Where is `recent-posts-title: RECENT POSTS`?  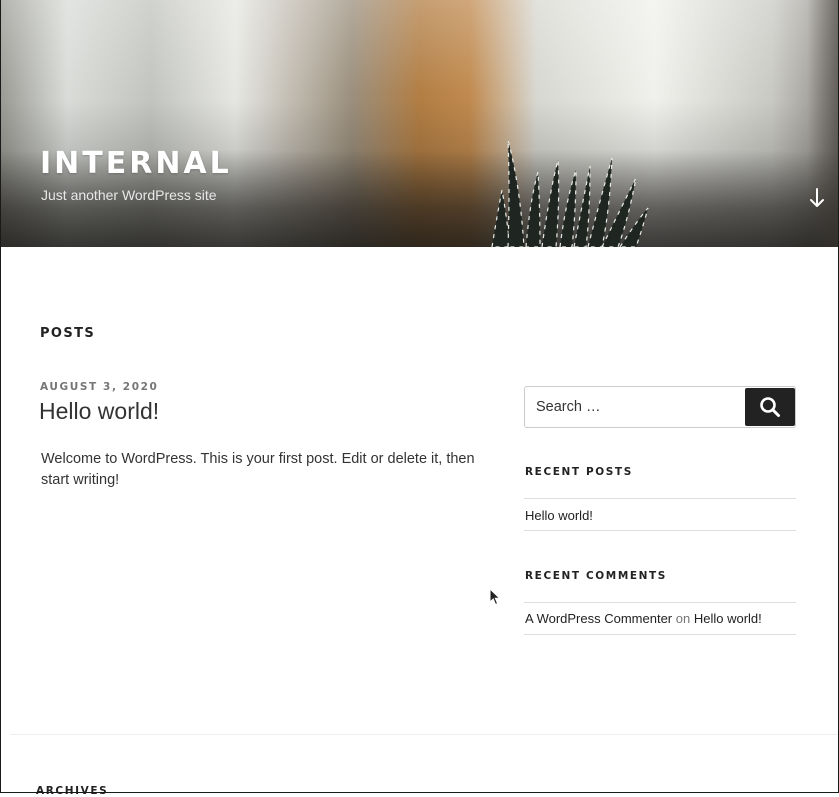 recent-posts-title: RECENT POSTS is located at coordinates (579, 472).